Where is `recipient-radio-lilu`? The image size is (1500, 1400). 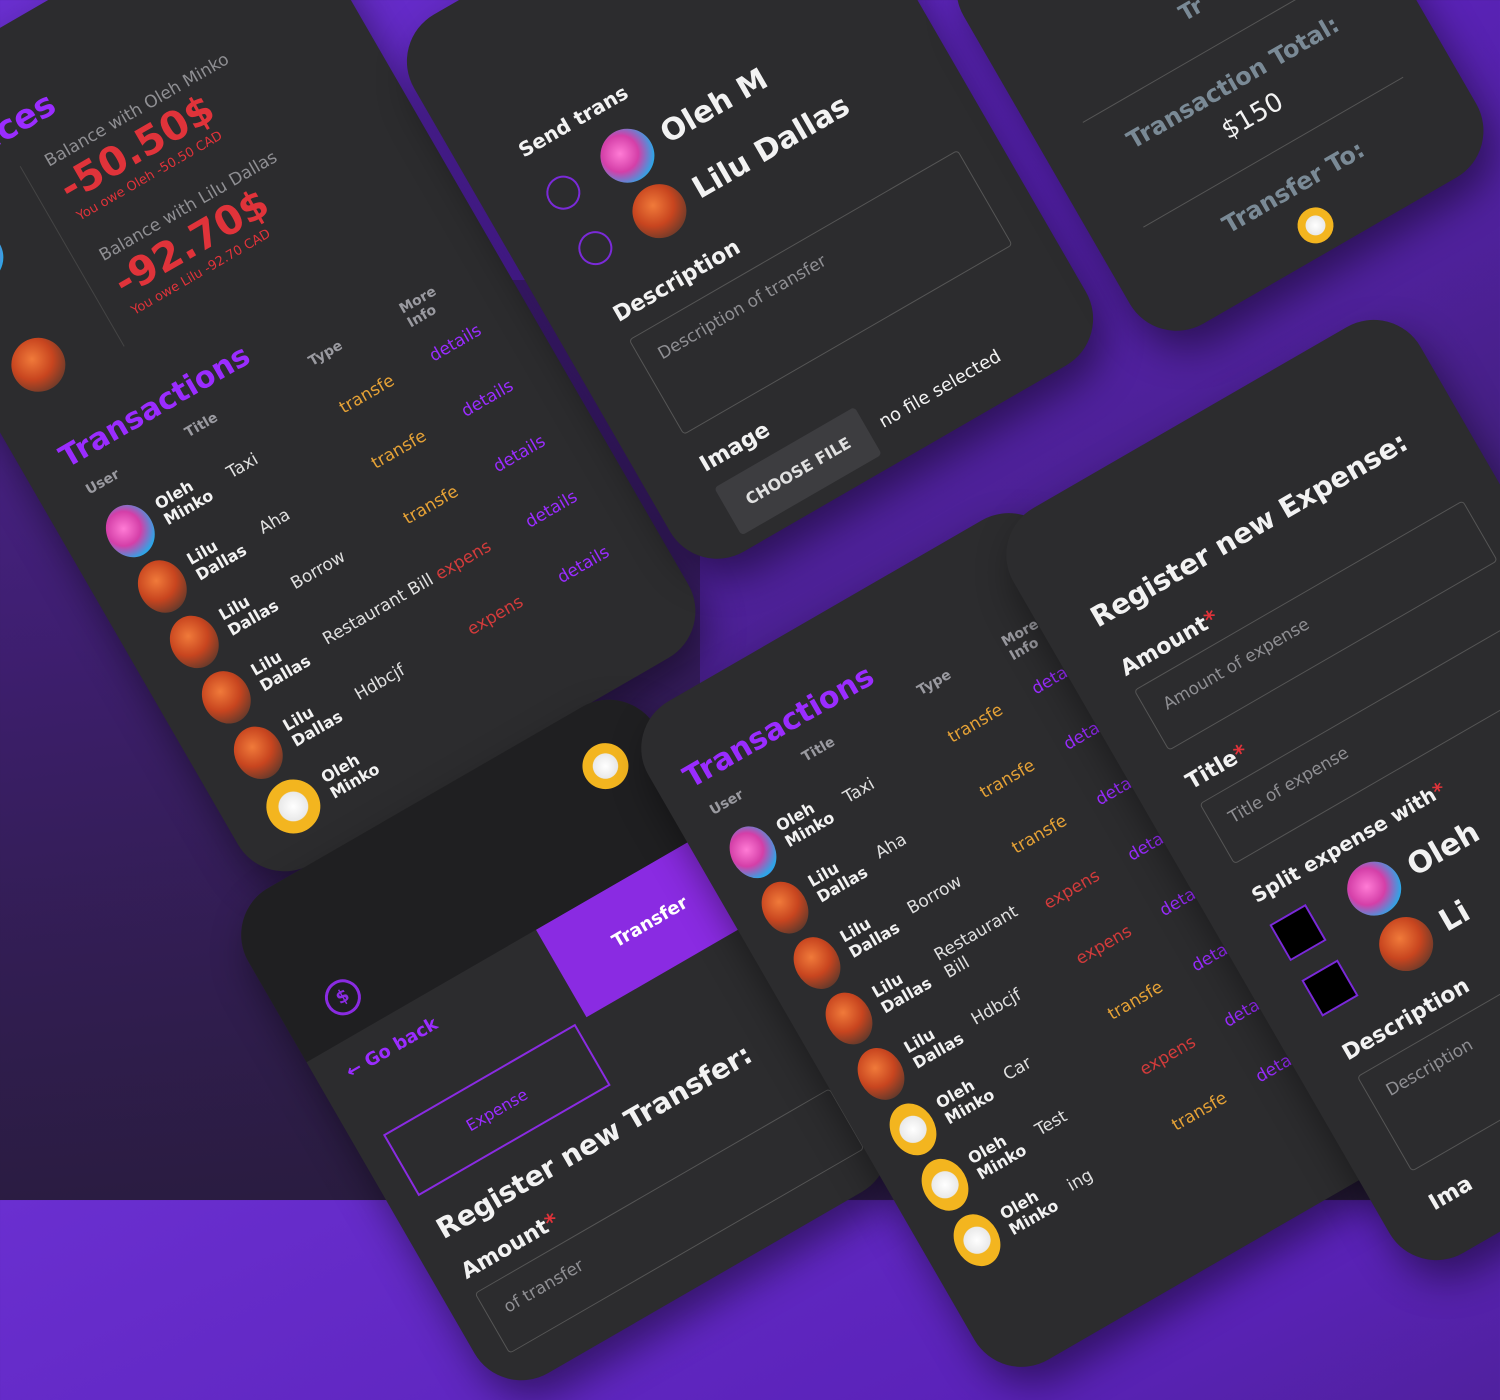 recipient-radio-lilu is located at coordinates (595, 248).